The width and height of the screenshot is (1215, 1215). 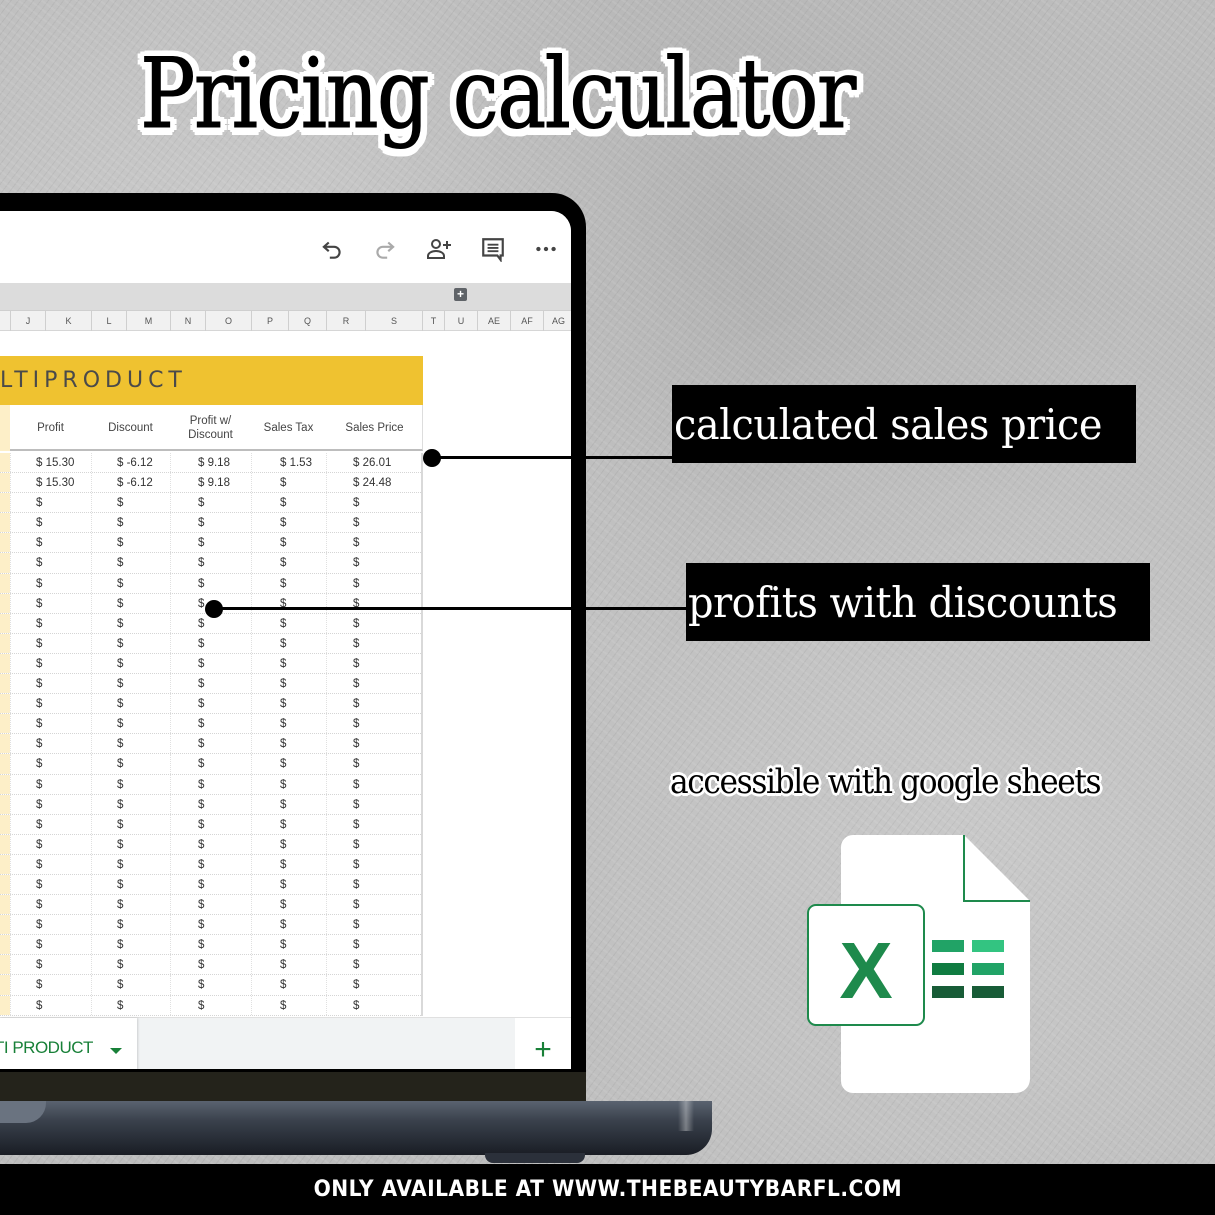 What do you see at coordinates (148, 321) in the screenshot?
I see `column-header: M` at bounding box center [148, 321].